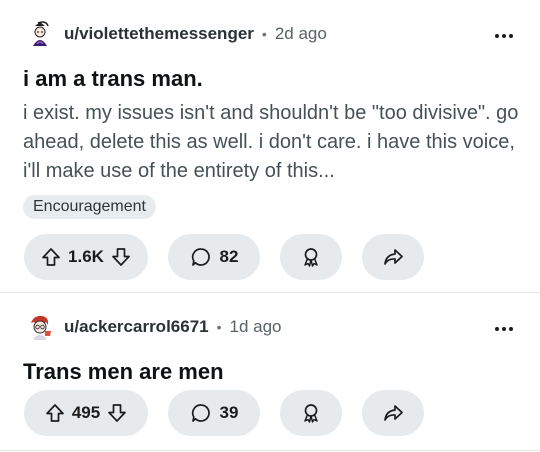 The width and height of the screenshot is (540, 452). Describe the element at coordinates (300, 33) in the screenshot. I see `post-age: 2d ago` at that location.